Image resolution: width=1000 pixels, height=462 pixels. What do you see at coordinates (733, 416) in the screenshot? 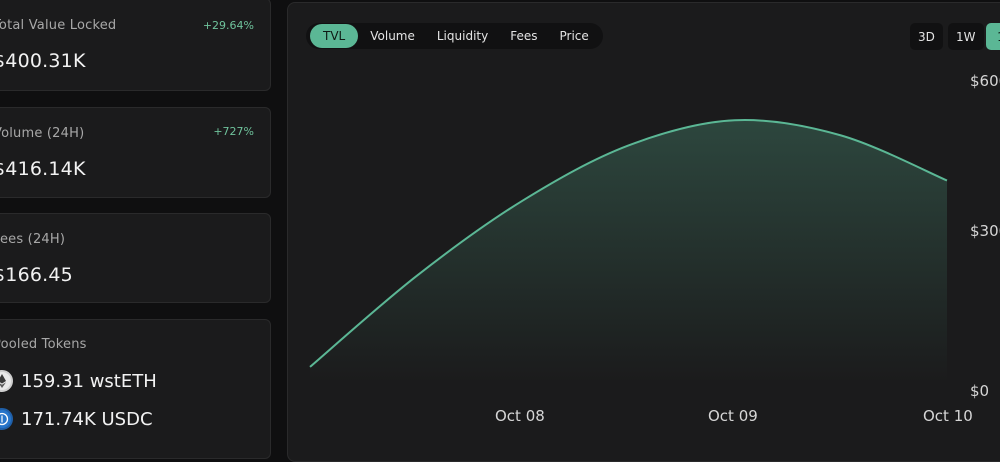
I see `x-tick-label: Oct 09` at bounding box center [733, 416].